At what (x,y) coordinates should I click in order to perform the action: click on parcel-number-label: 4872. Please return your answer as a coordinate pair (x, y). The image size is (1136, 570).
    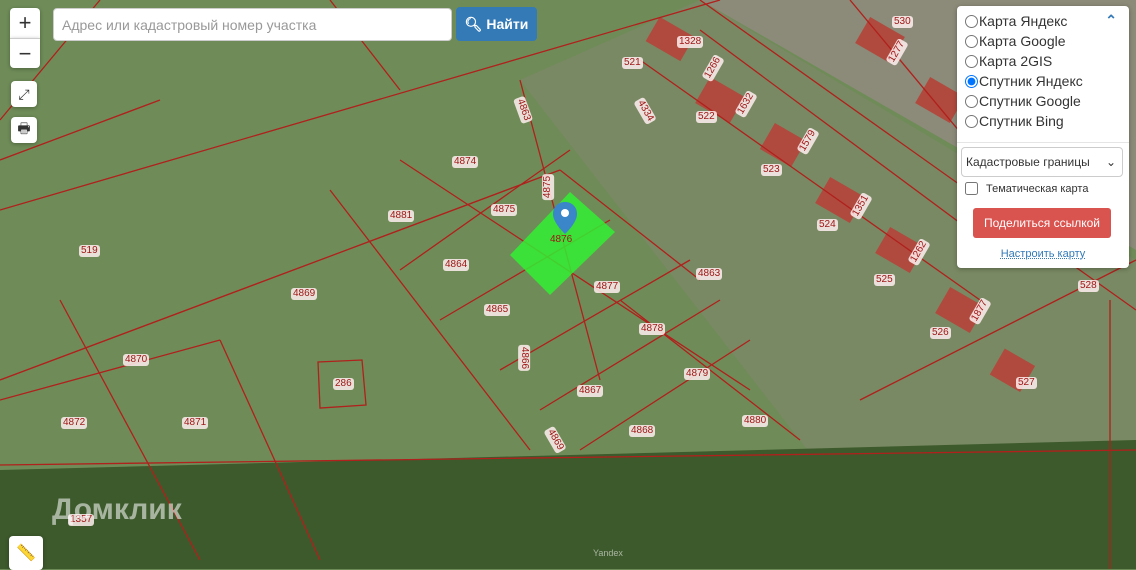
    Looking at the image, I should click on (74, 423).